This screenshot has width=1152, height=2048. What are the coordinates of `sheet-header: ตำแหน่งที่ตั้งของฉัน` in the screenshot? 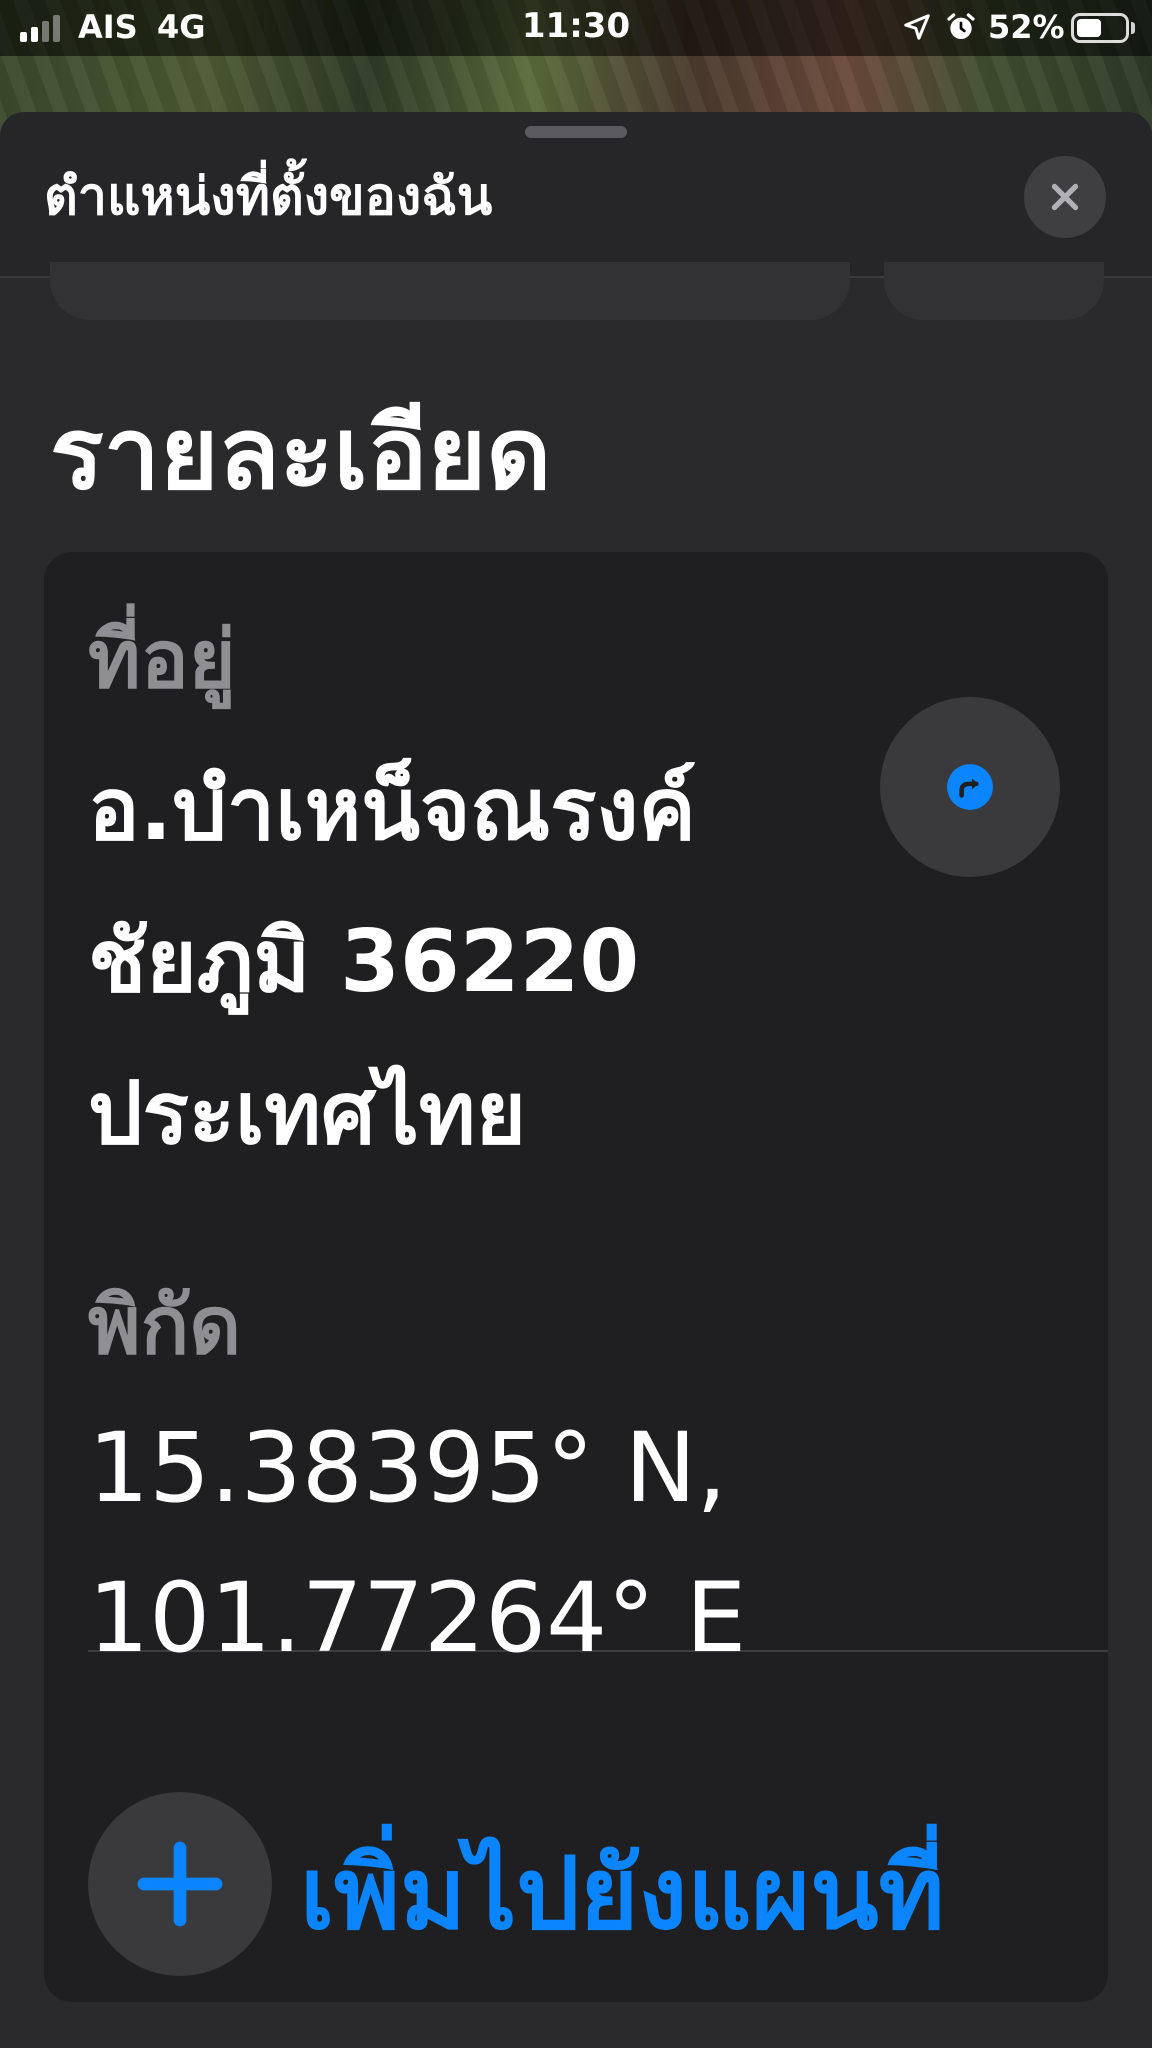 It's located at (576, 195).